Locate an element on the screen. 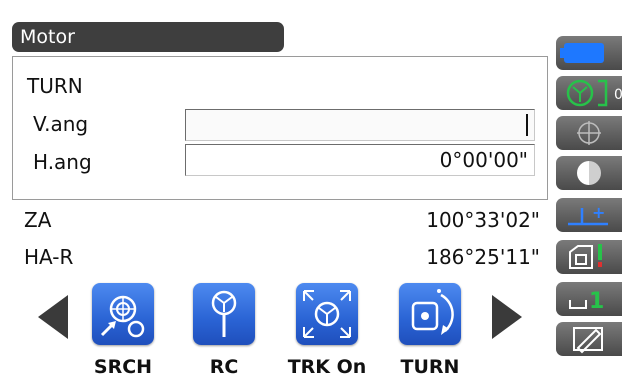 This screenshot has width=622, height=376. input-mode-status: 1 is located at coordinates (589, 299).